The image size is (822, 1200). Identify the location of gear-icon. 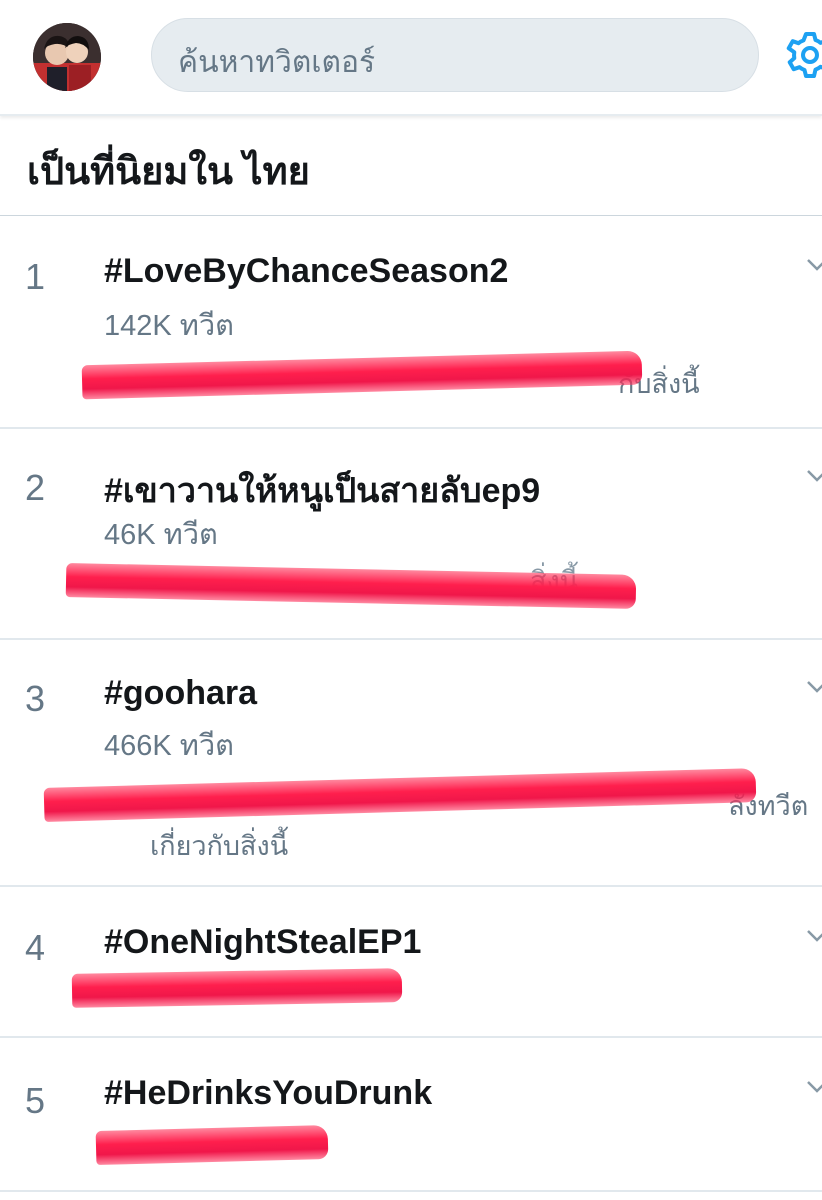
(803, 55).